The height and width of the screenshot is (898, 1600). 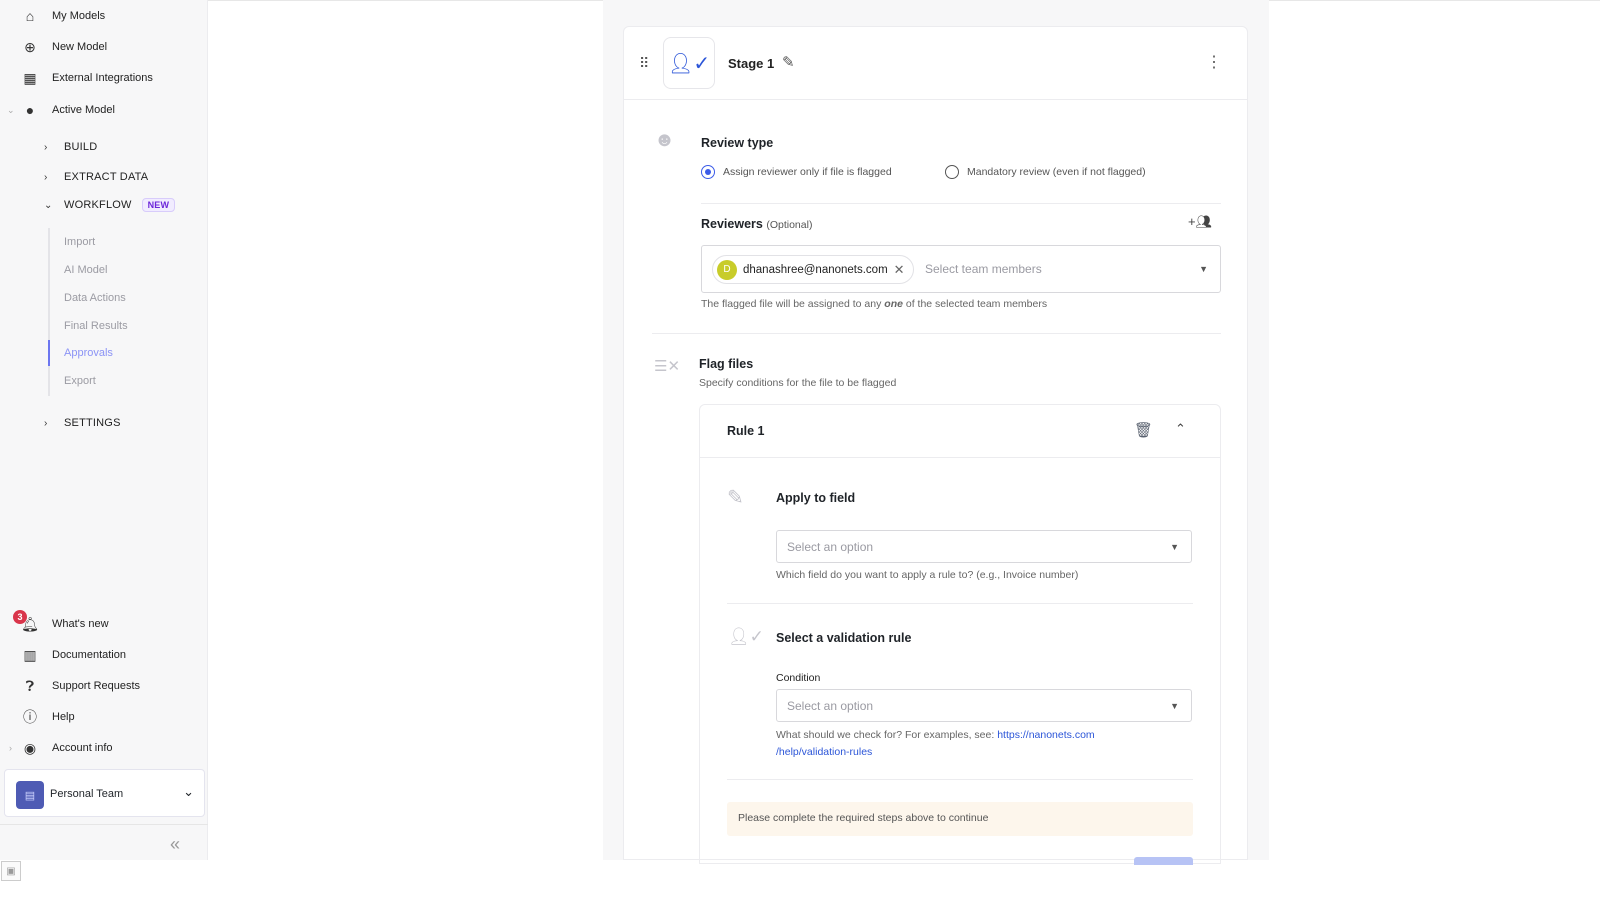 What do you see at coordinates (49, 353) in the screenshot?
I see `active-indicator` at bounding box center [49, 353].